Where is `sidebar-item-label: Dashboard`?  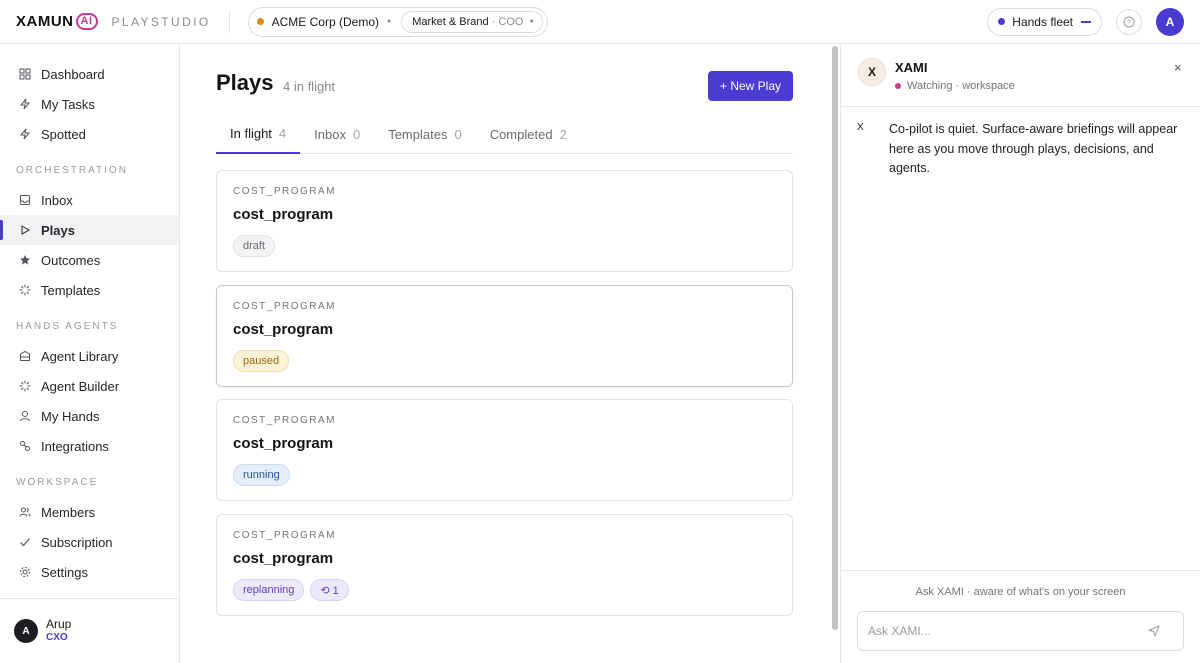 sidebar-item-label: Dashboard is located at coordinates (73, 74).